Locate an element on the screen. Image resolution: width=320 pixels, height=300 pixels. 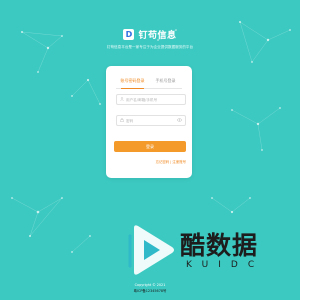
username-field is located at coordinates (151, 99).